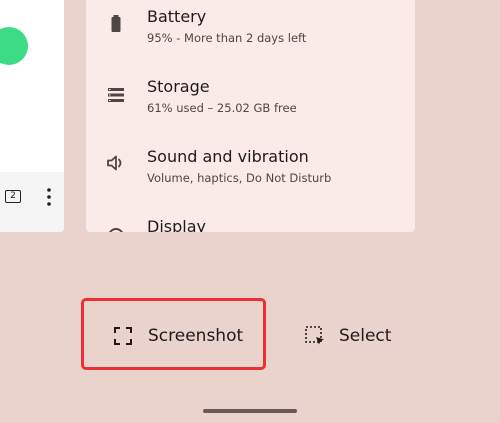  Describe the element at coordinates (116, 23) in the screenshot. I see `battery-icon` at that location.